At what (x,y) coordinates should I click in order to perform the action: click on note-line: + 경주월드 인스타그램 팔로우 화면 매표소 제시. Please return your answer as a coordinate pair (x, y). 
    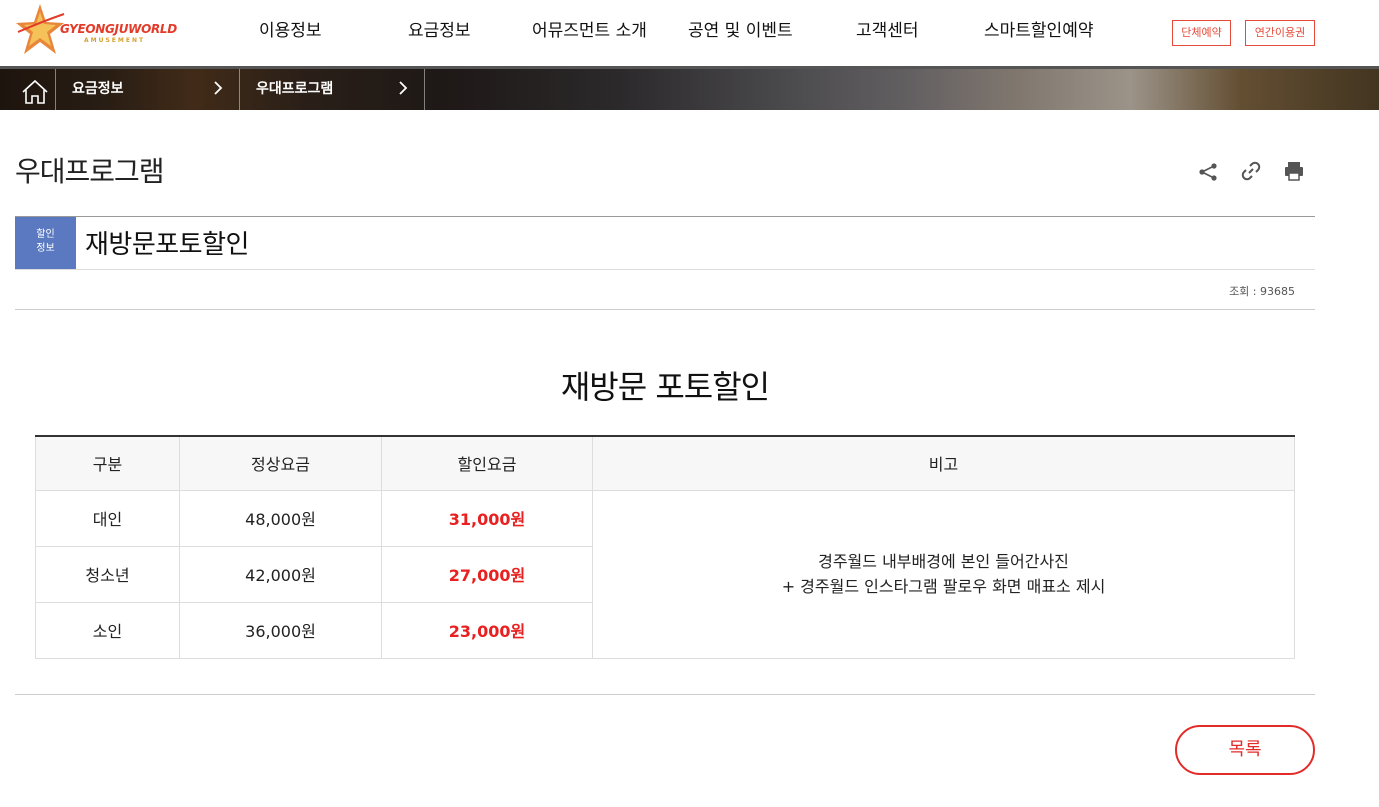
    Looking at the image, I should click on (943, 586).